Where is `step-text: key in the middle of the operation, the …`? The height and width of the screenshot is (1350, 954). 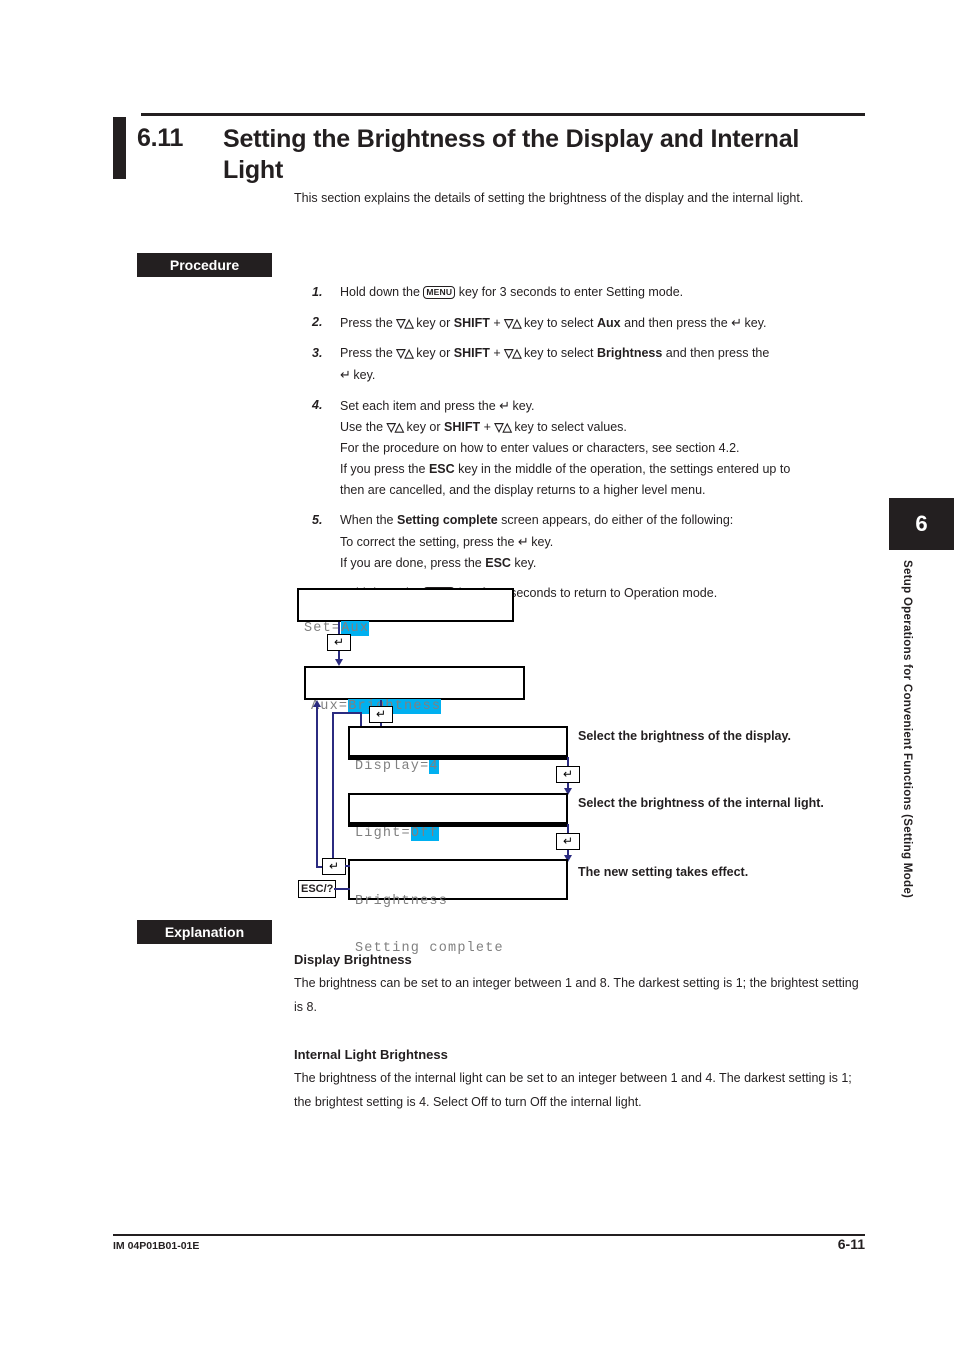
step-text: key in the middle of the operation, the … is located at coordinates (622, 469).